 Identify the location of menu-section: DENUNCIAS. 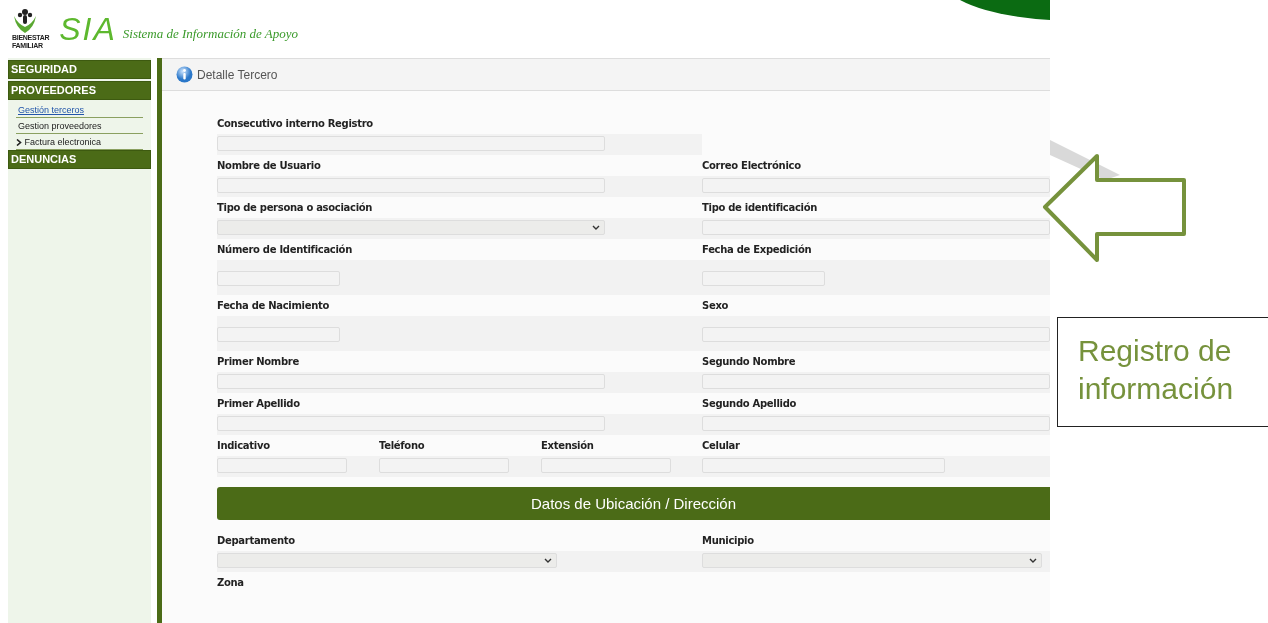
(79, 159).